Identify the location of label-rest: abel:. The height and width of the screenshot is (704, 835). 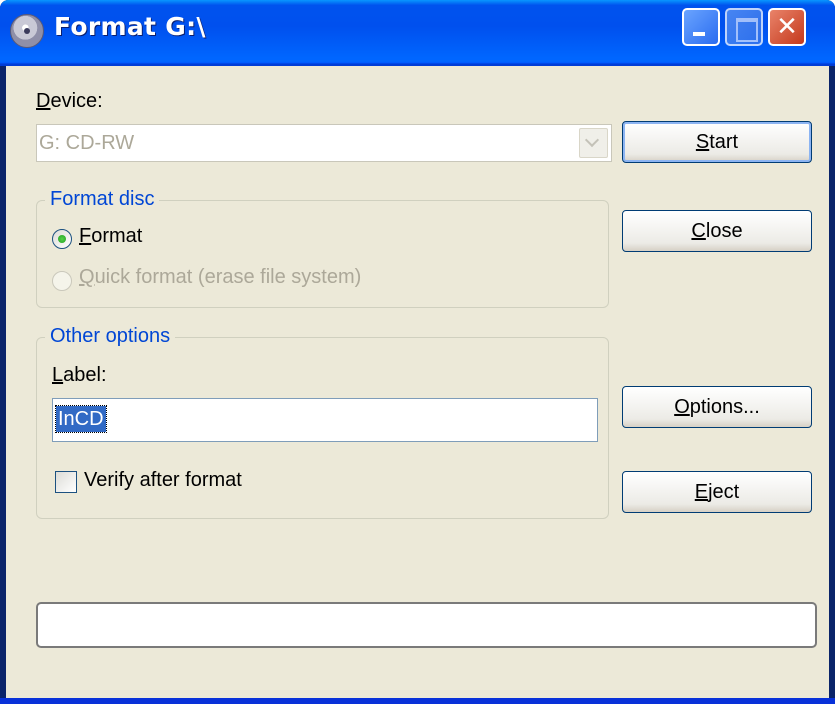
(85, 375).